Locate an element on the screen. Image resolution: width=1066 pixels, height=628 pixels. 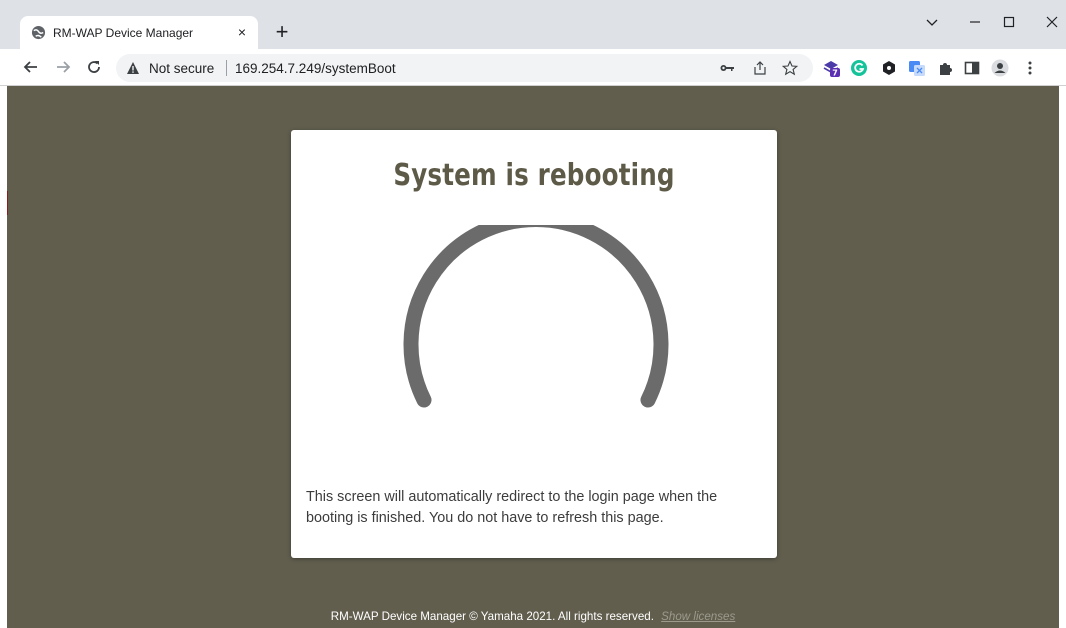
browser-toolbar: Not secure 169.254.7.249/systemBoot 7 is located at coordinates (533, 67).